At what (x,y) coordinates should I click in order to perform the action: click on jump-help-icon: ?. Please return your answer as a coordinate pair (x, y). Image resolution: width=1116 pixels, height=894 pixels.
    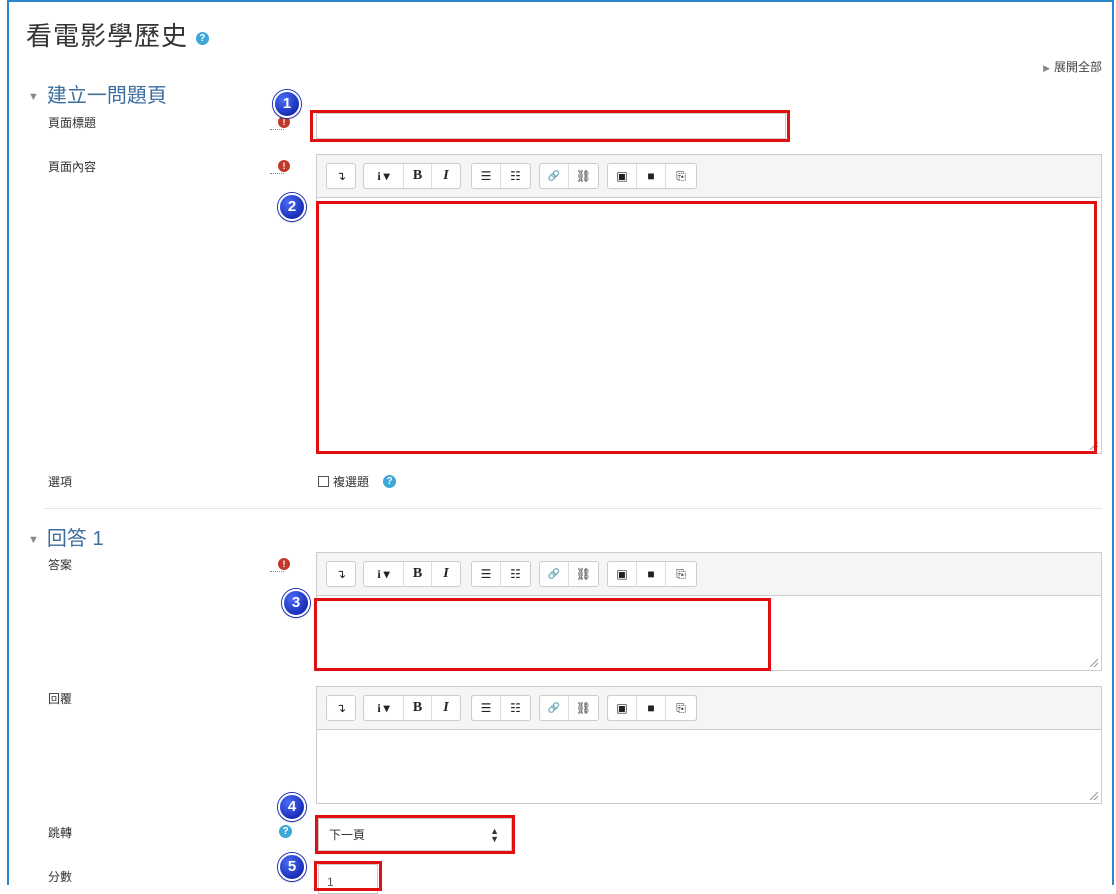
    Looking at the image, I should click on (285, 831).